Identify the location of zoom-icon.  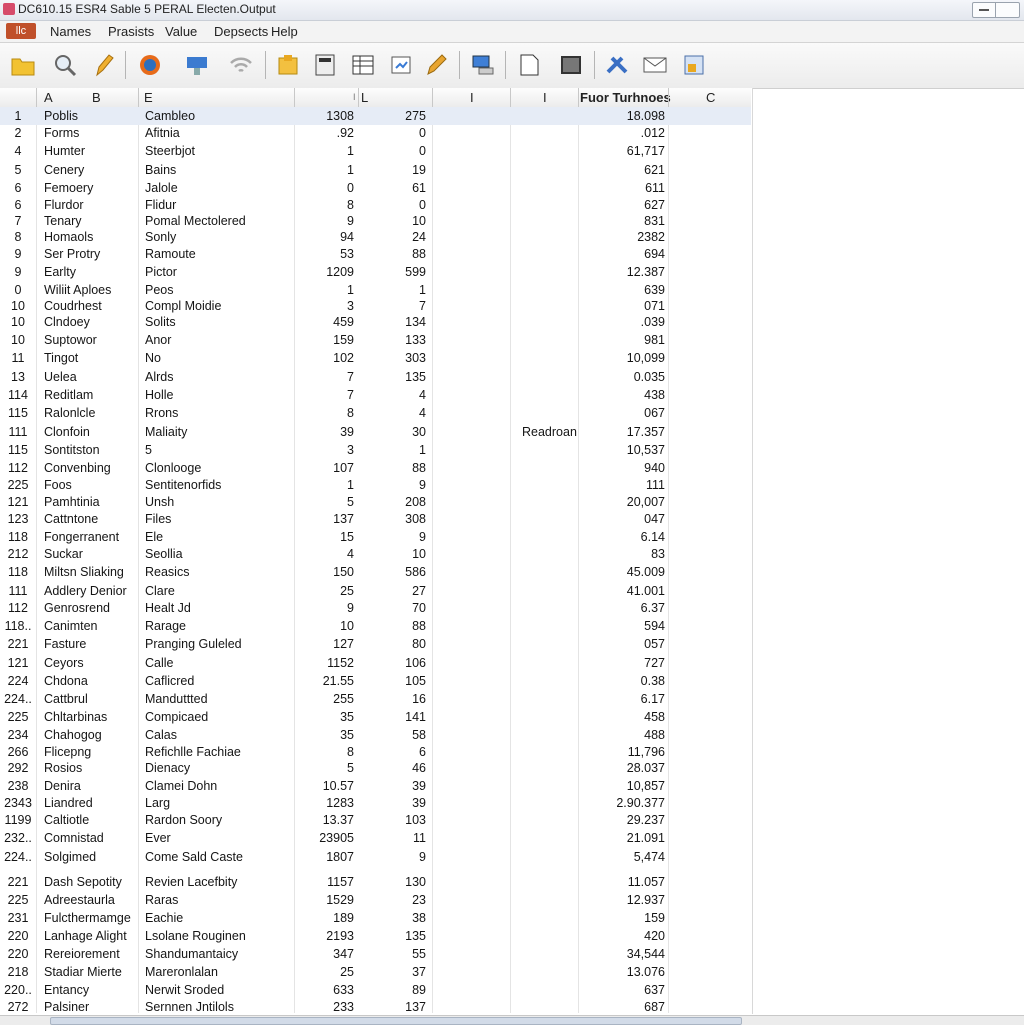
(65, 65).